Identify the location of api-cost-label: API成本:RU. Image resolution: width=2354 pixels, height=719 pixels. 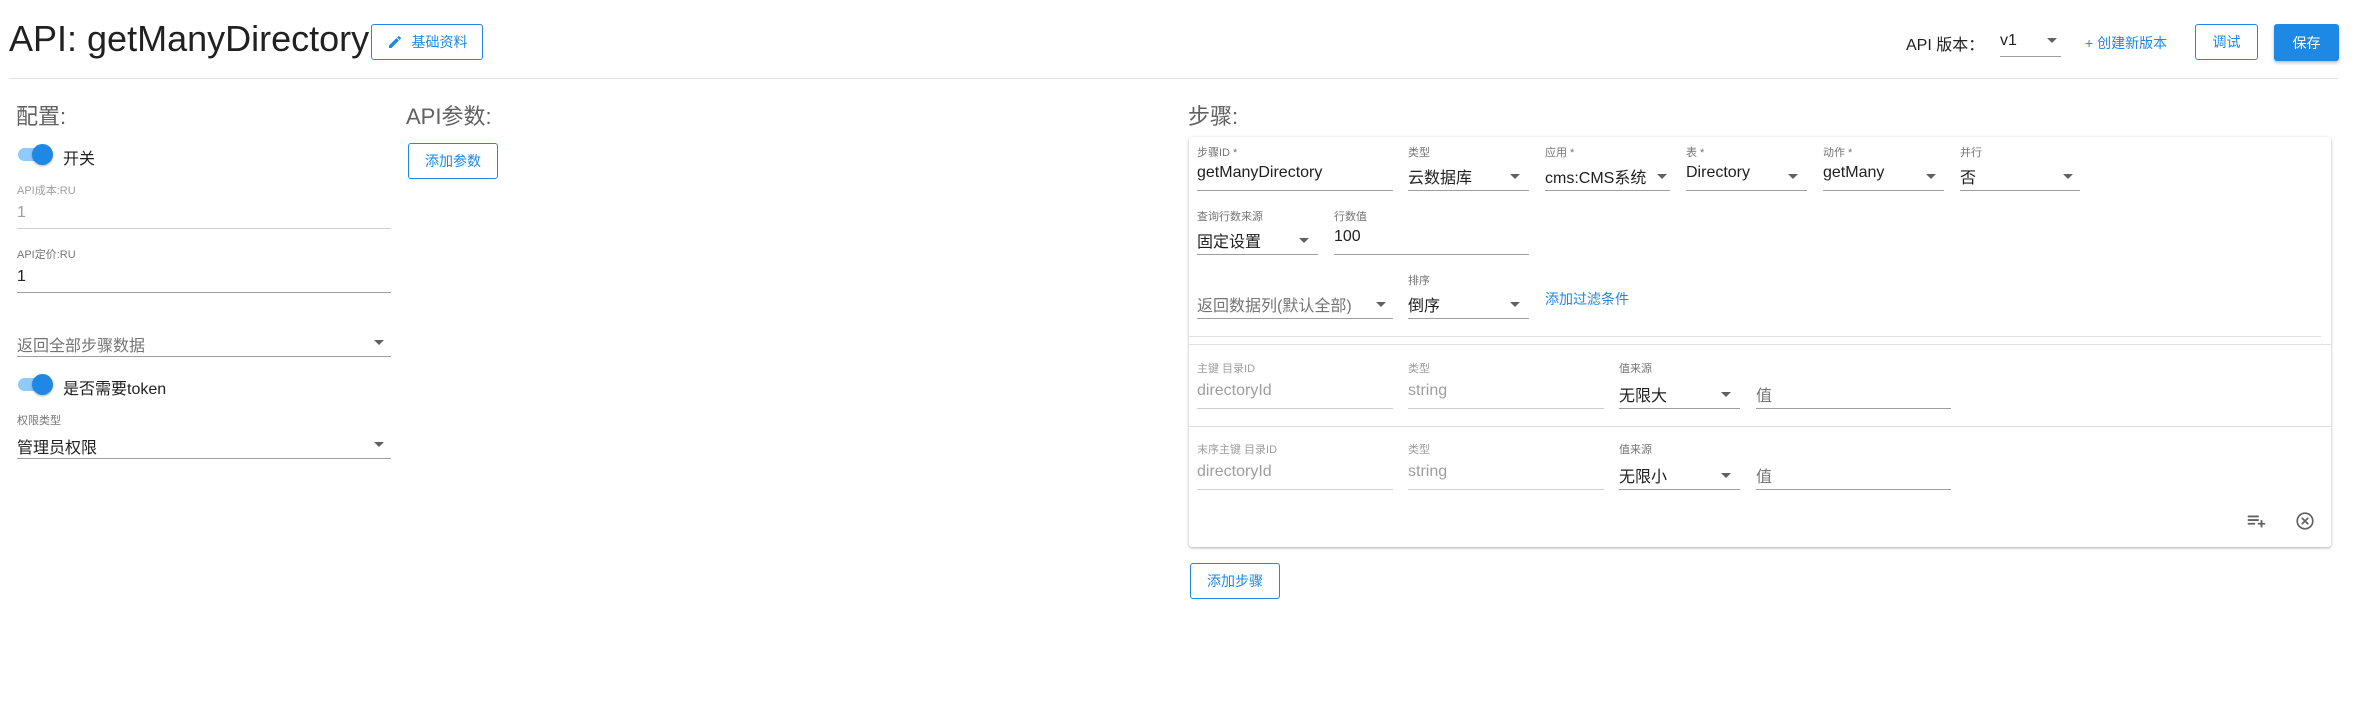
(46, 191).